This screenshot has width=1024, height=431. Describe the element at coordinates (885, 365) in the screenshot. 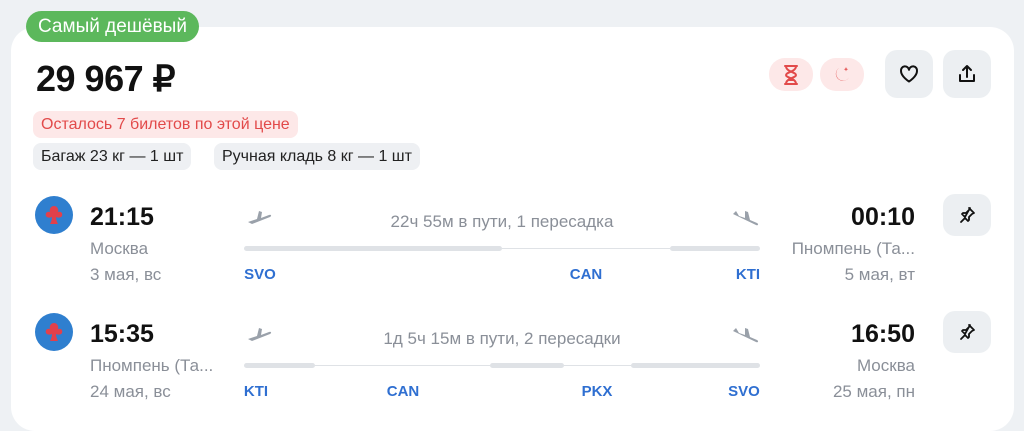

I see `arrival-city: Москва` at that location.